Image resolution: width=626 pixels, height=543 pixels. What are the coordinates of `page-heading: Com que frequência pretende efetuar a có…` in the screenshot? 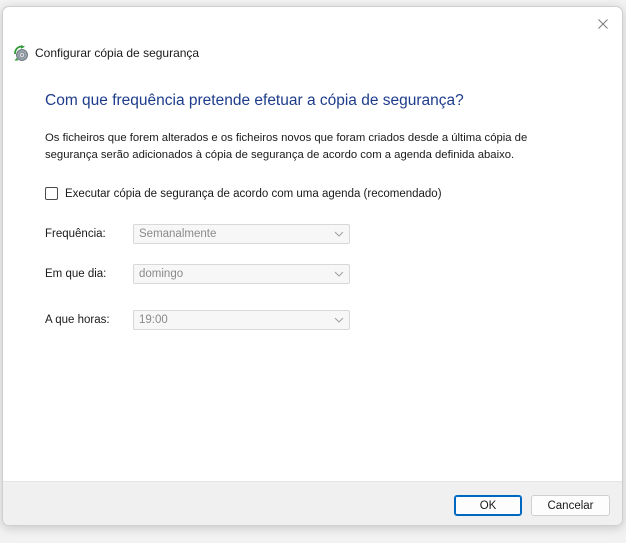 It's located at (254, 100).